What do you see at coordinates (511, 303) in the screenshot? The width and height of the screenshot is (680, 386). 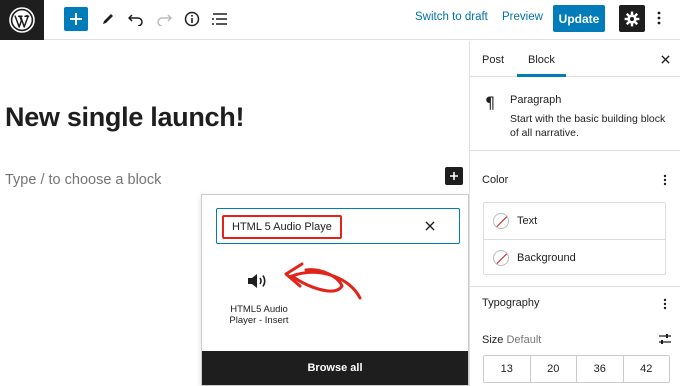 I see `typography-panel-title: Typography` at bounding box center [511, 303].